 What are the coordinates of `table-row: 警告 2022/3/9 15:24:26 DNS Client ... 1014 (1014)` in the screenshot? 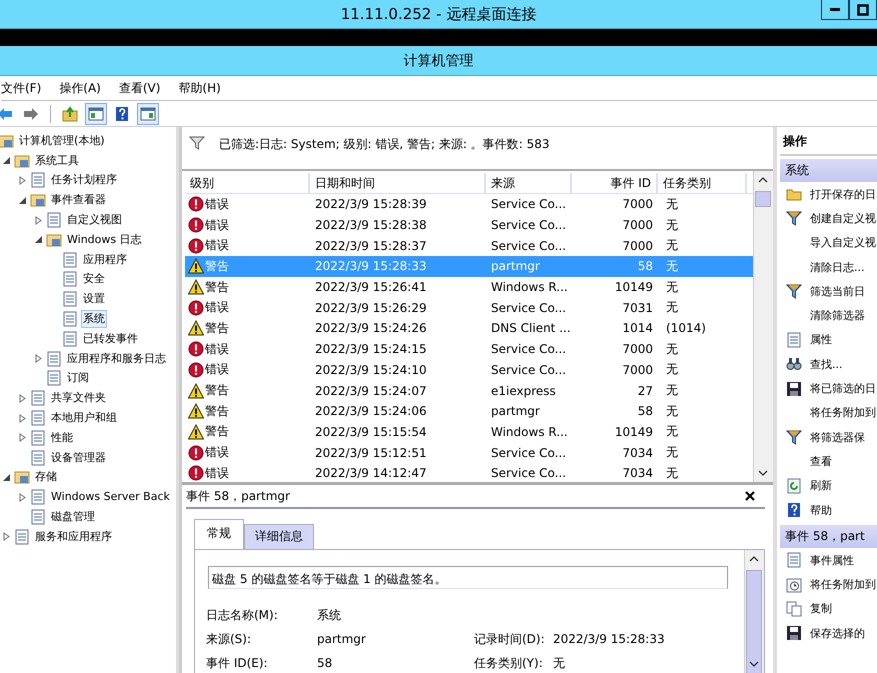 It's located at (469, 328).